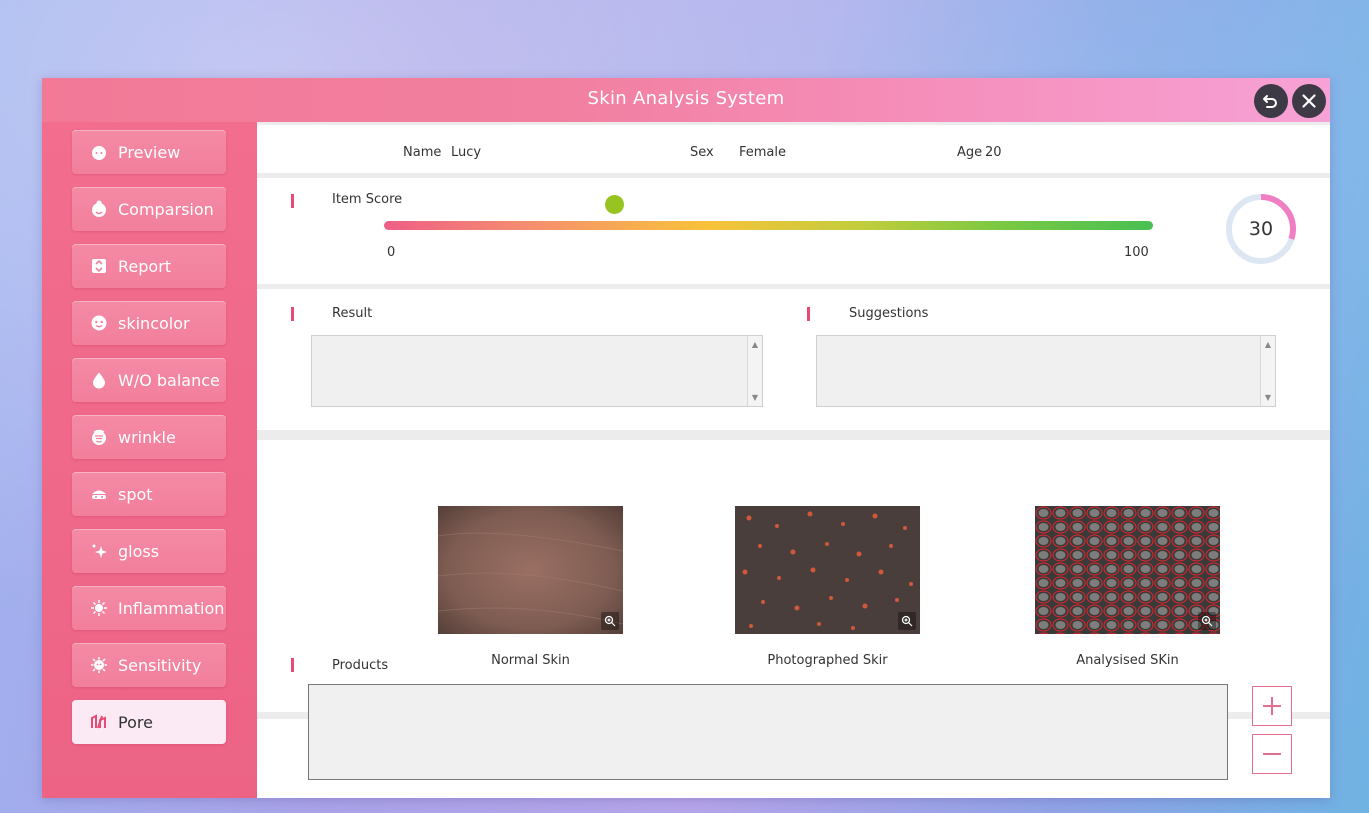  What do you see at coordinates (135, 494) in the screenshot?
I see `sidebar-item-label: spot` at bounding box center [135, 494].